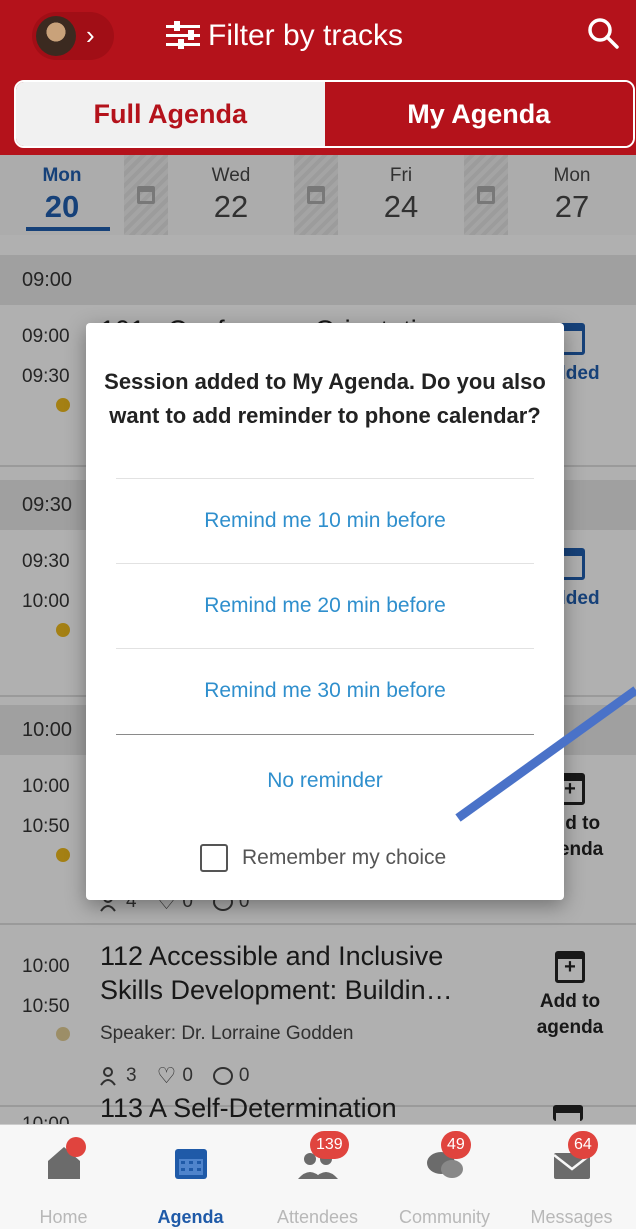 Image resolution: width=636 pixels, height=1229 pixels. I want to click on app-header: › Filter by tracks Full Agenda My Agenda, so click(318, 77).